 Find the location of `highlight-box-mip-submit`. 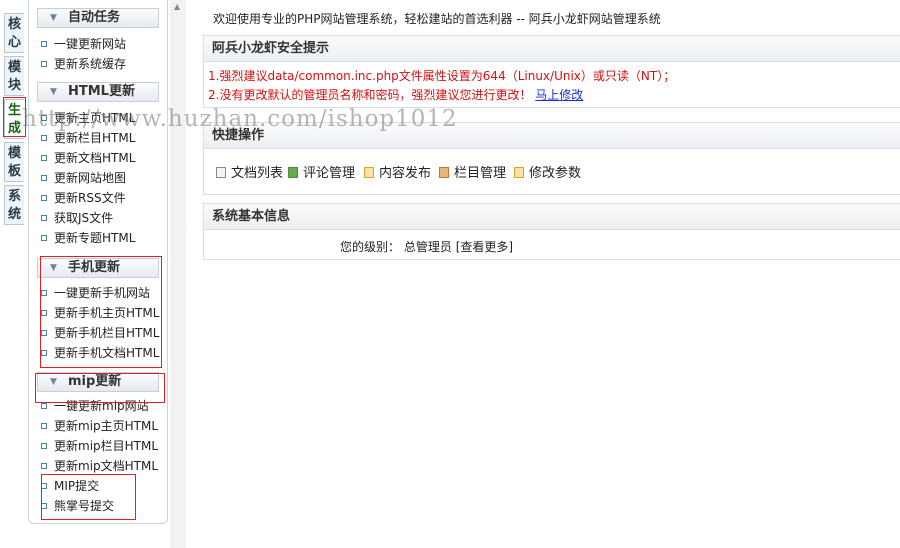

highlight-box-mip-submit is located at coordinates (88, 497).